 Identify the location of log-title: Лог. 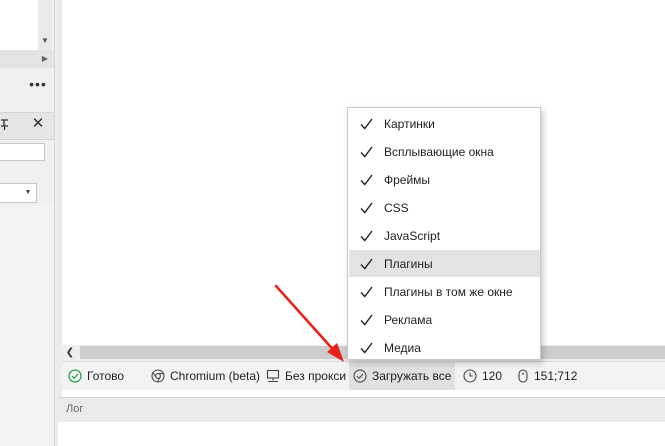
(75, 409).